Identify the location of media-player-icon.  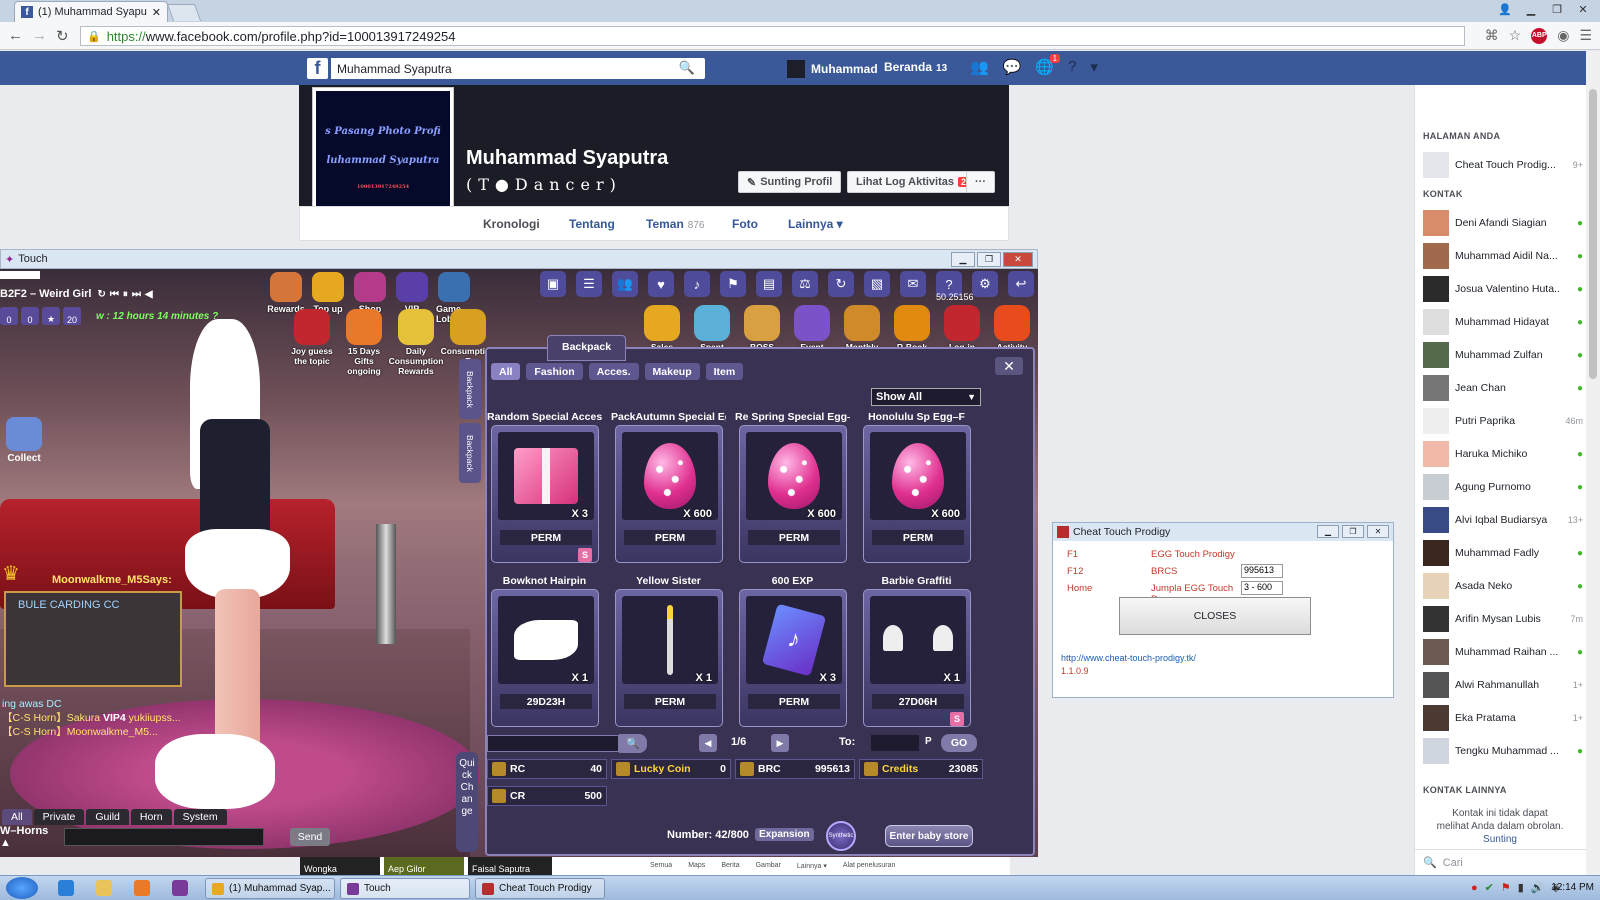
(142, 888).